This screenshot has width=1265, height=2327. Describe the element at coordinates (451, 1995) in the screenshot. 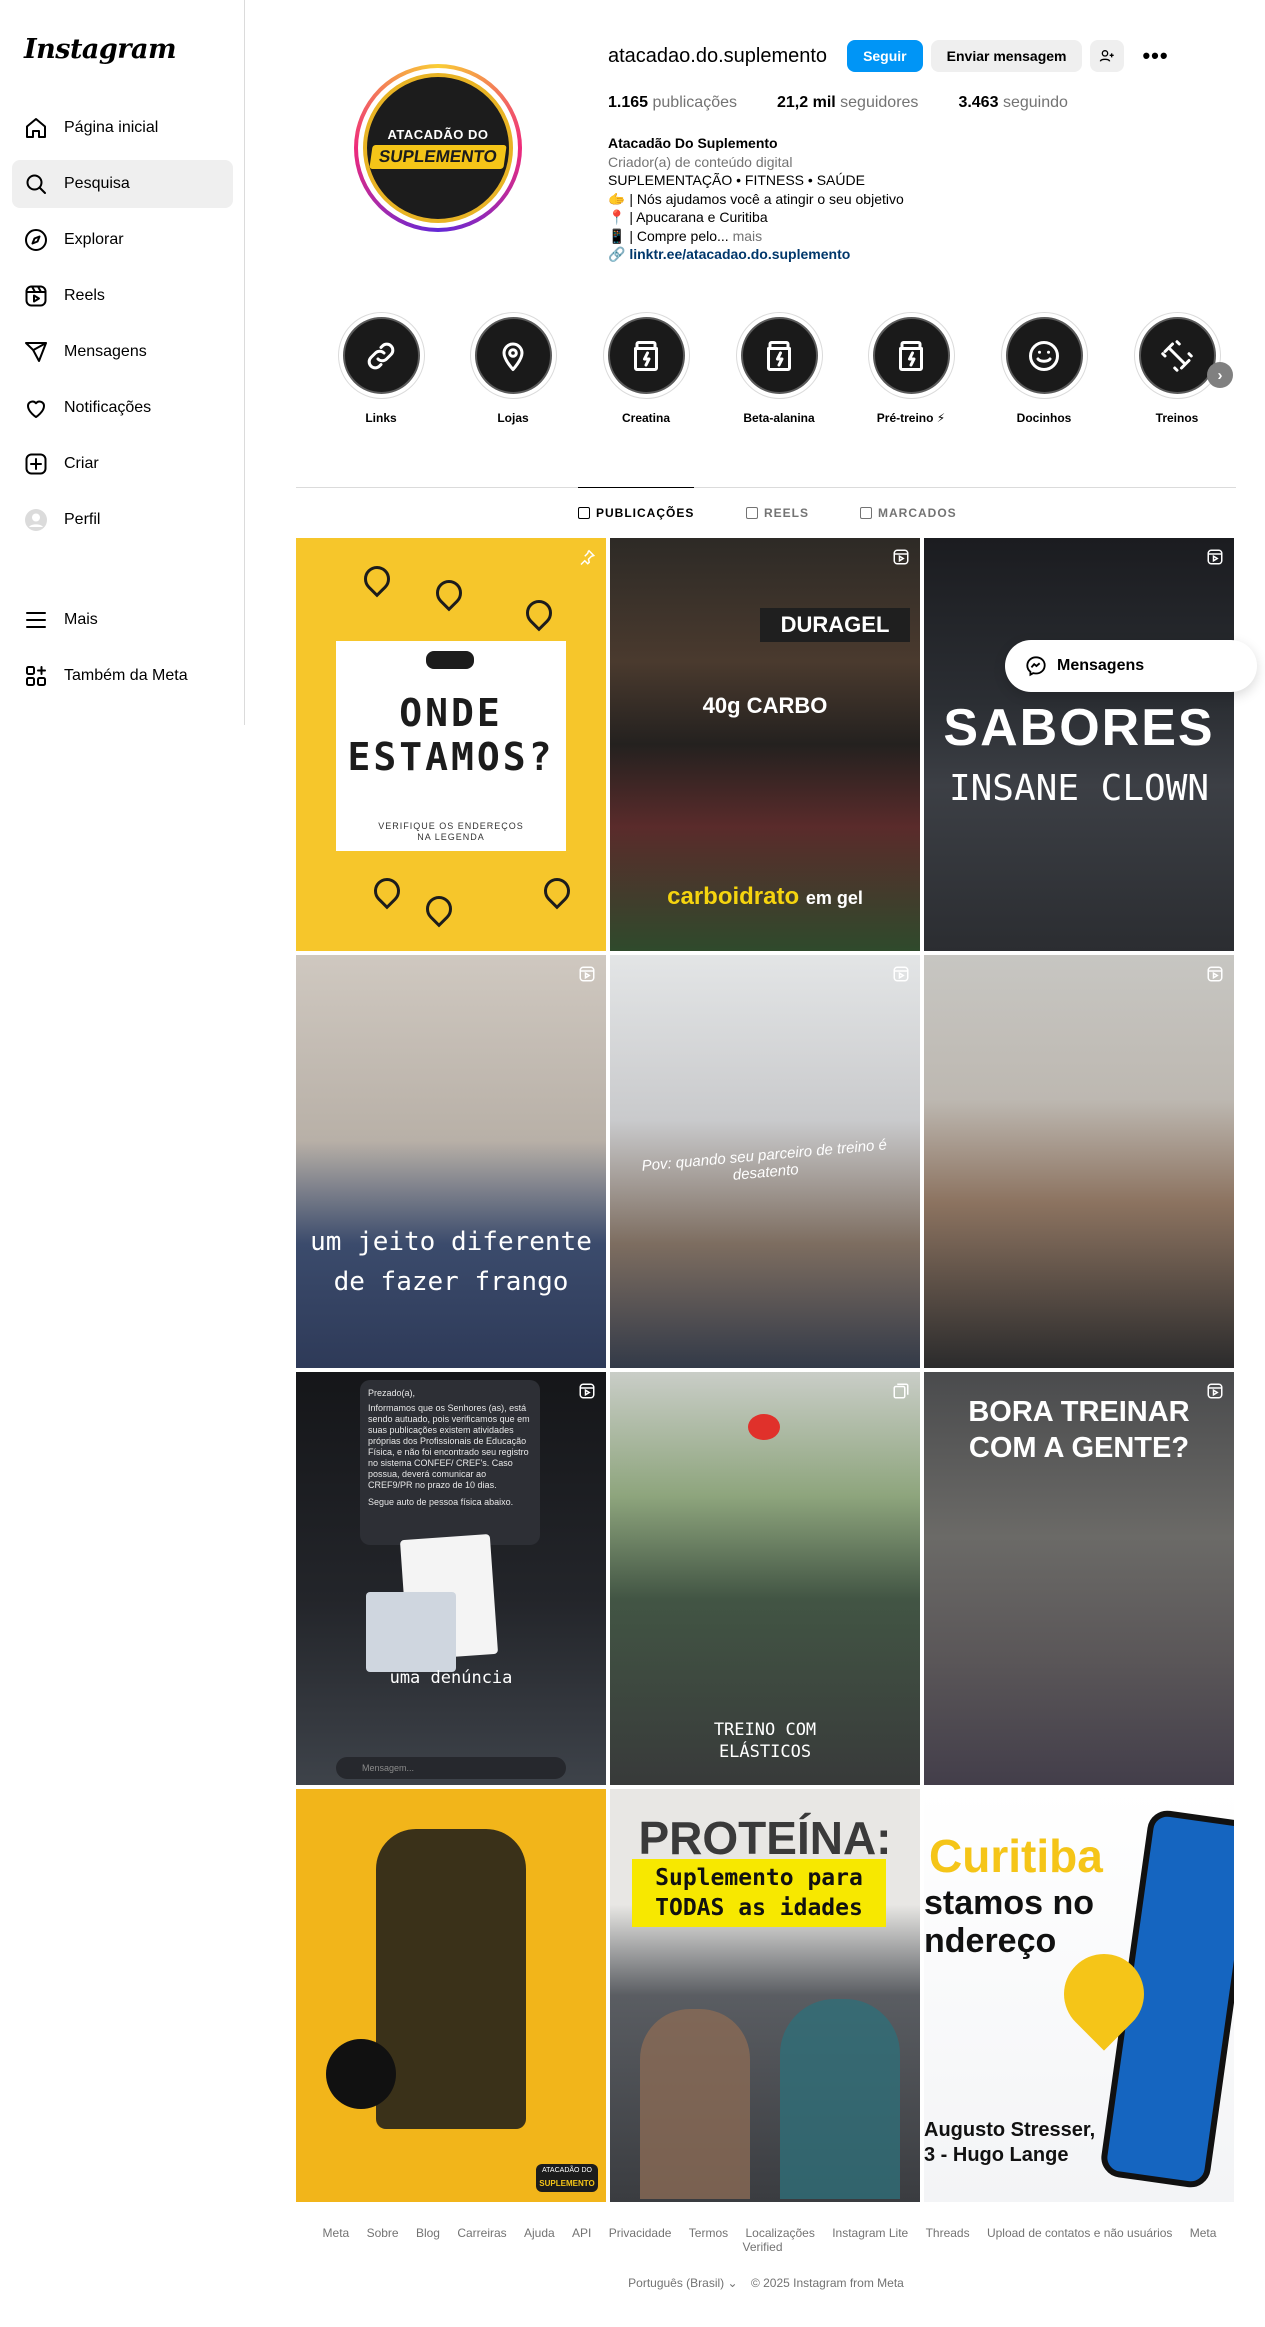

I see `post-tile: ATACADÃO DO SUPLEMENTO` at that location.